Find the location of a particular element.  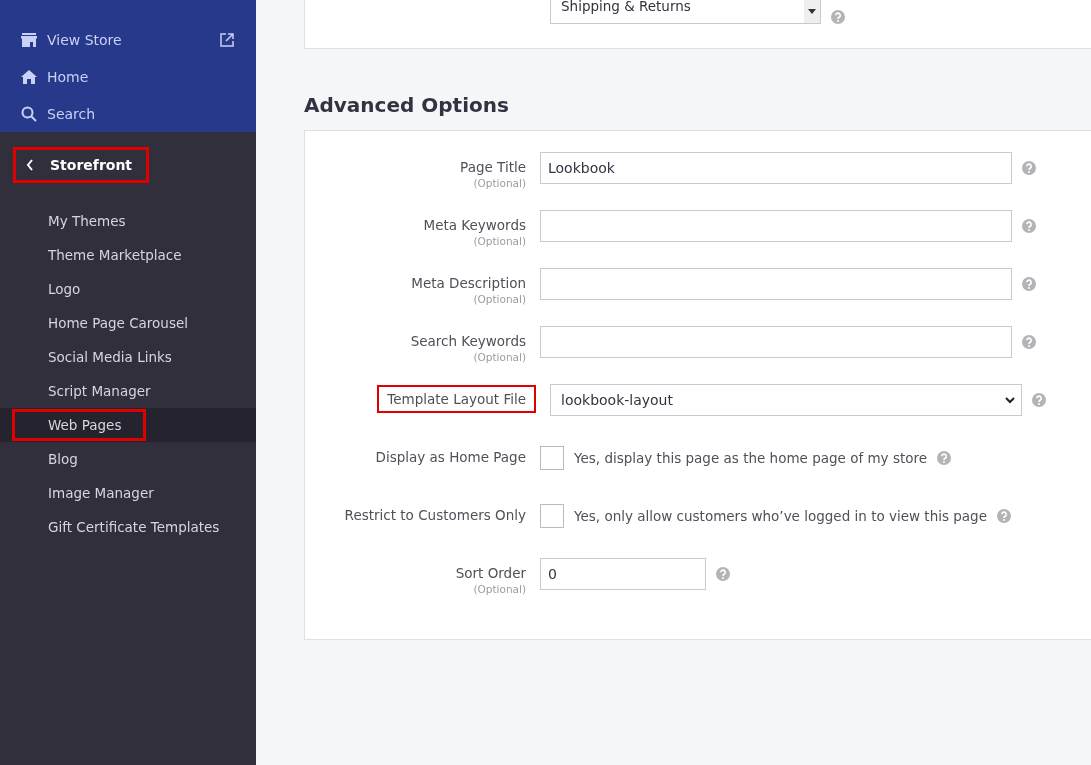

back-button: Storefront is located at coordinates (81, 165).